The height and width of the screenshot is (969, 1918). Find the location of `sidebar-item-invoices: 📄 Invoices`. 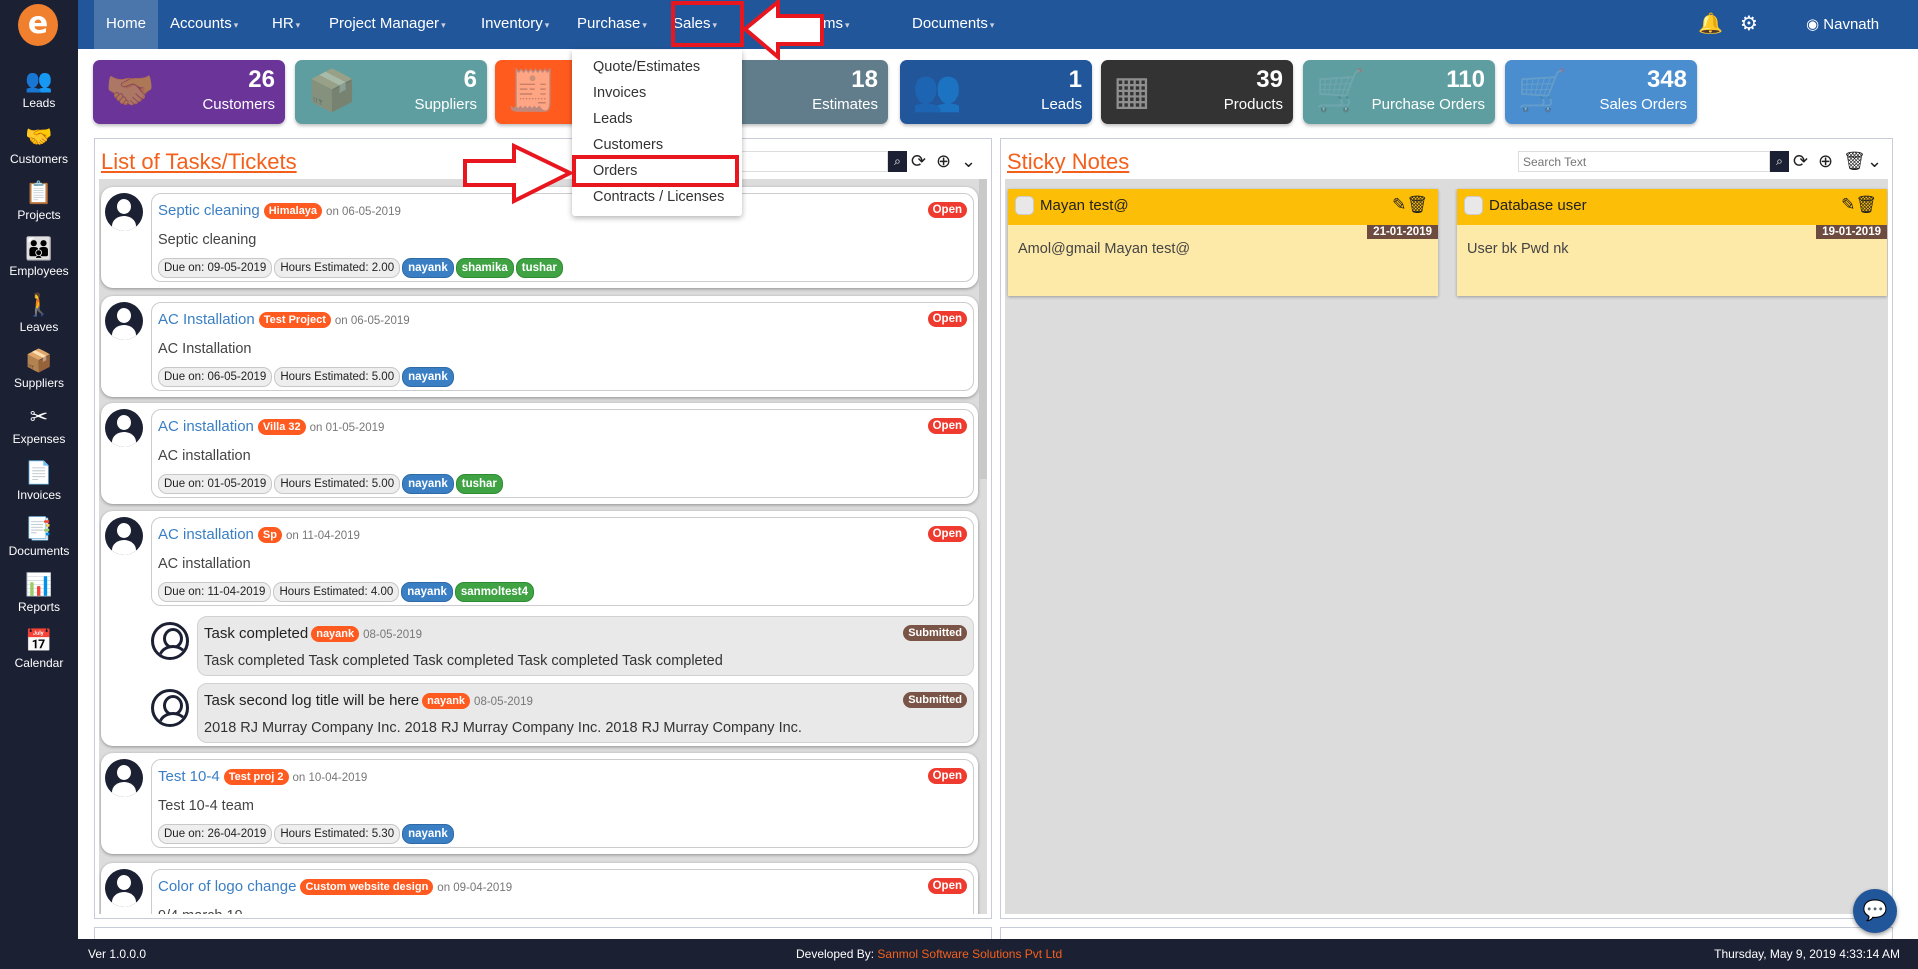

sidebar-item-invoices: 📄 Invoices is located at coordinates (39, 481).